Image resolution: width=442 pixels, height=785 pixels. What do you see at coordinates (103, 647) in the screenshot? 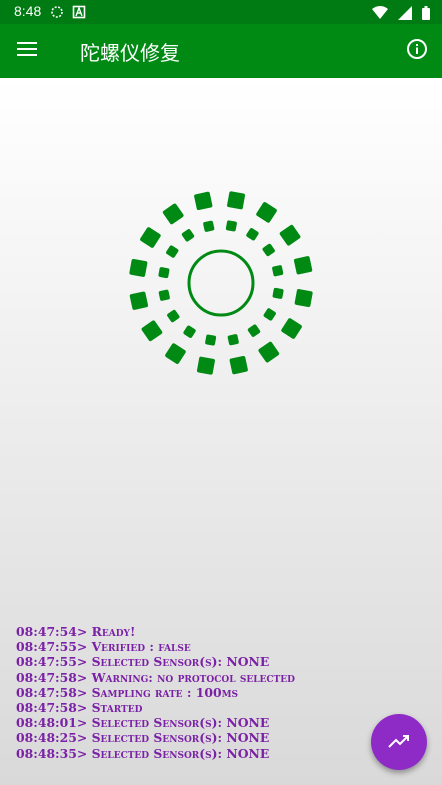
I see `log-line: 08:47:55> Verified : false` at bounding box center [103, 647].